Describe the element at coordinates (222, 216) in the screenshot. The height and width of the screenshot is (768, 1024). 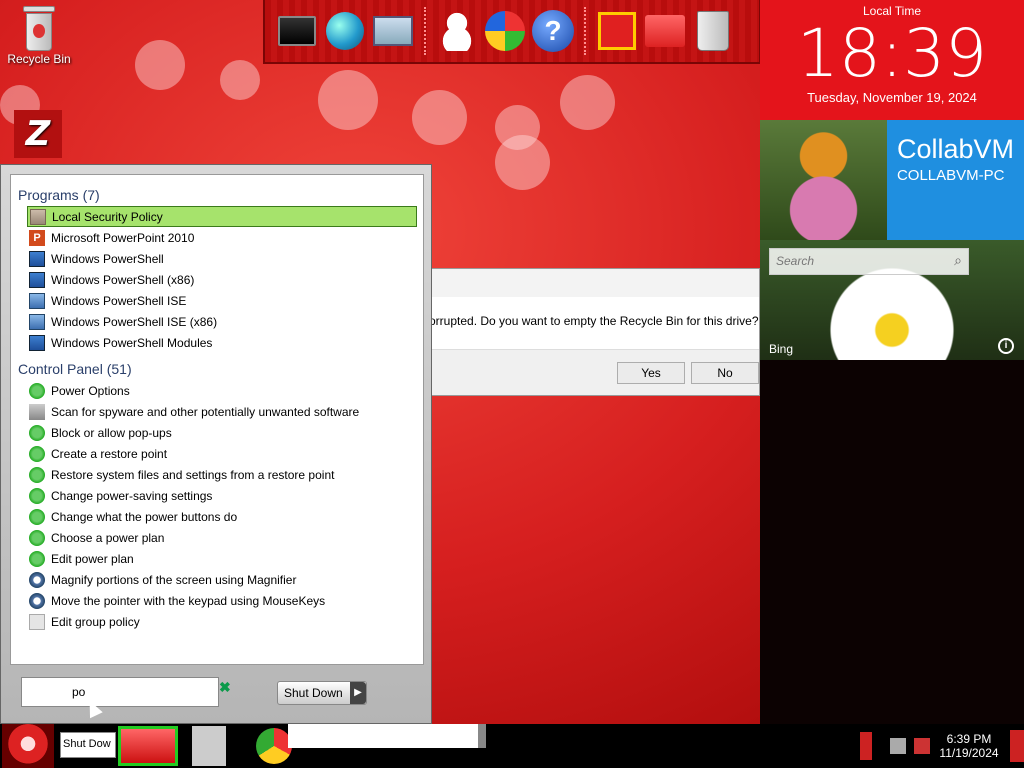
I see `result-item: Local Security Policy` at that location.